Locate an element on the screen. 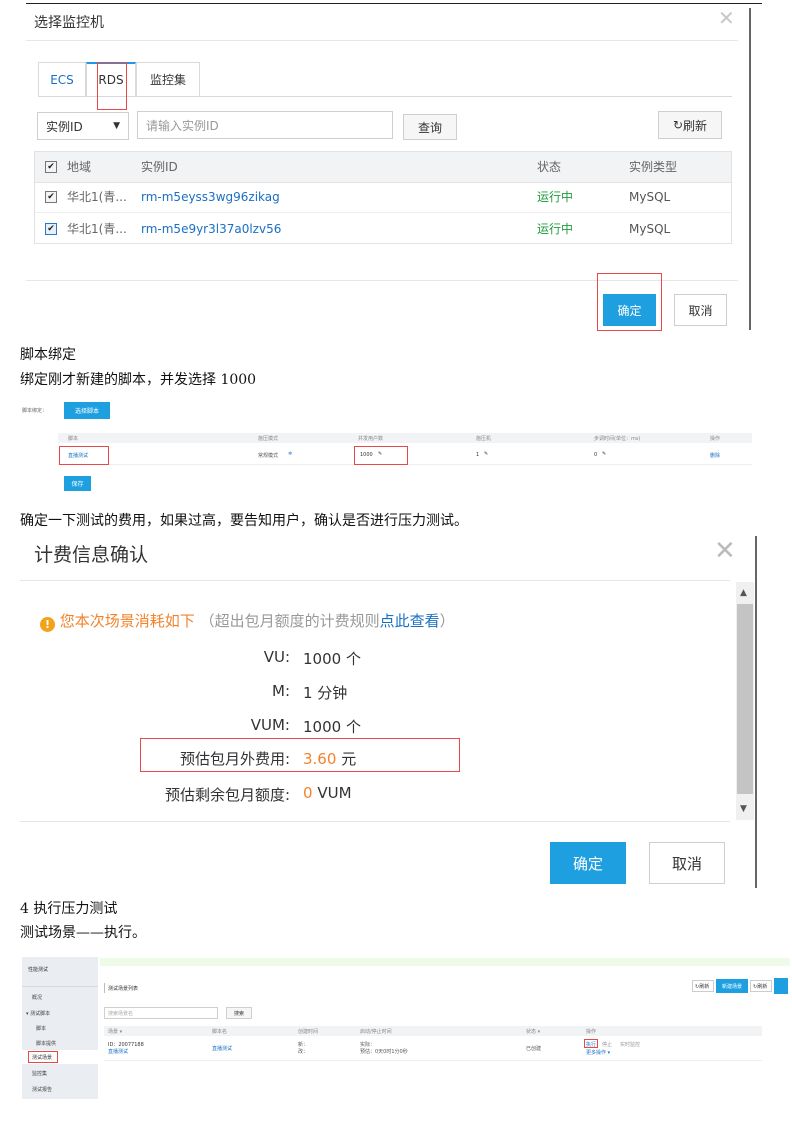 This screenshot has height=1128, width=792. sidebar-item-overview: 概况 is located at coordinates (37, 997).